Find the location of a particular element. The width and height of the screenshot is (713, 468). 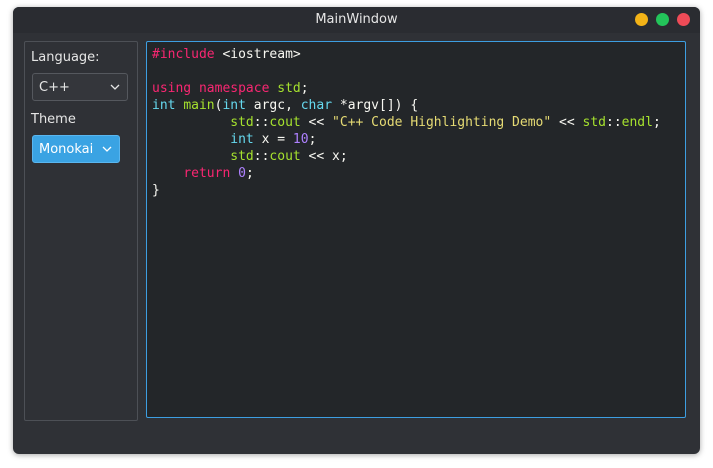

code-token: << x; is located at coordinates (324, 156).